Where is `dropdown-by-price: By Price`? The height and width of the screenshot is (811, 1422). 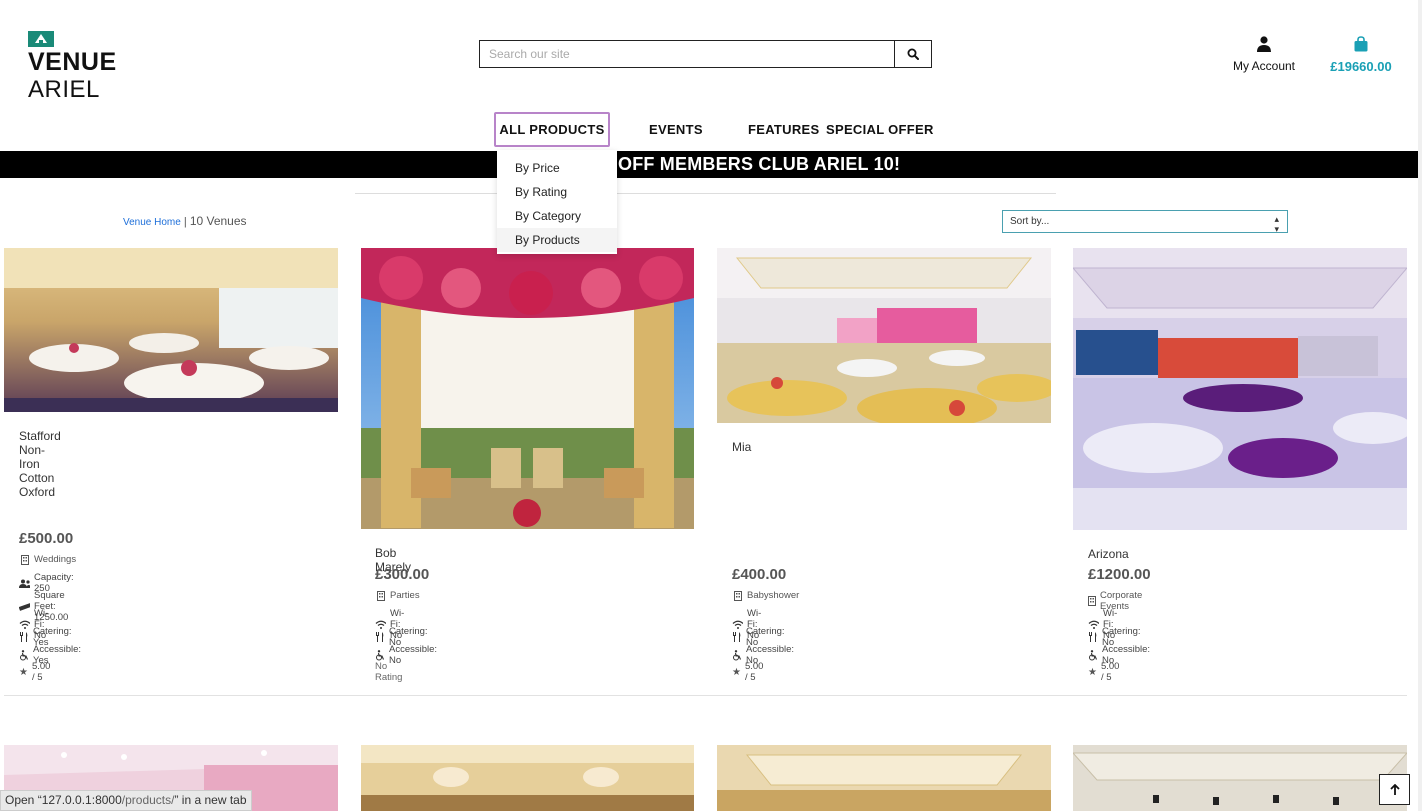
dropdown-by-price: By Price is located at coordinates (557, 168).